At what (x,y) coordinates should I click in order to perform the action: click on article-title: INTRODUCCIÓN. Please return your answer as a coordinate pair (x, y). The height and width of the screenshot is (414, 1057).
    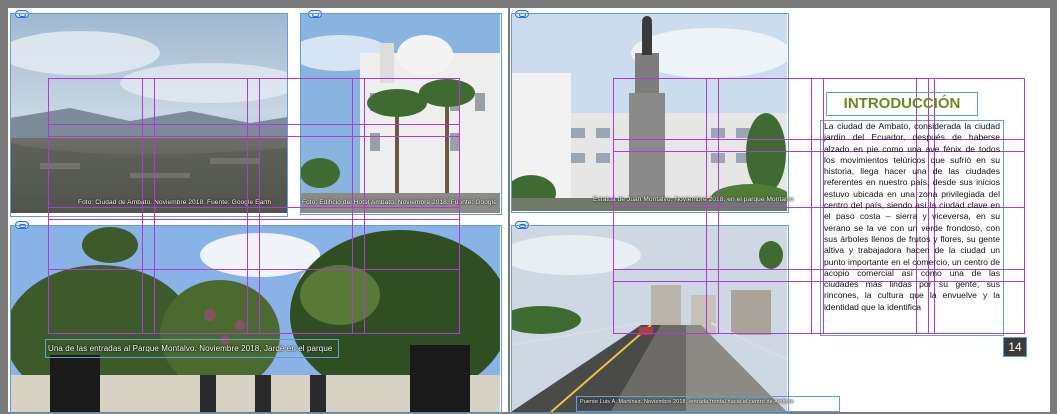
    Looking at the image, I should click on (902, 104).